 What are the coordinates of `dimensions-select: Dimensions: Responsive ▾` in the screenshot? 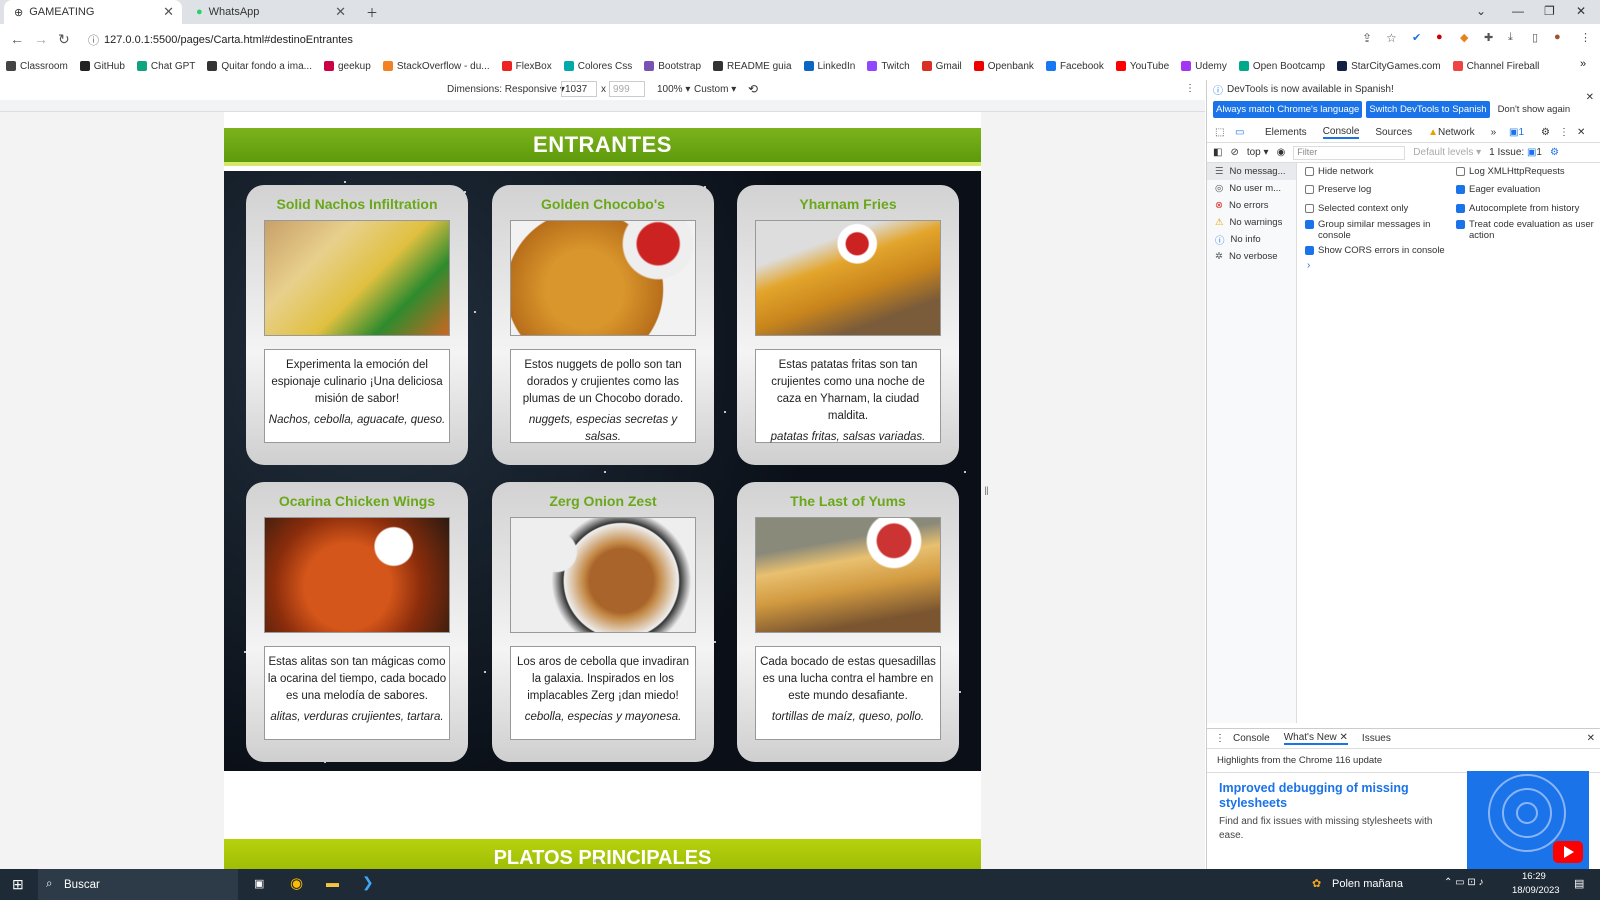 It's located at (506, 89).